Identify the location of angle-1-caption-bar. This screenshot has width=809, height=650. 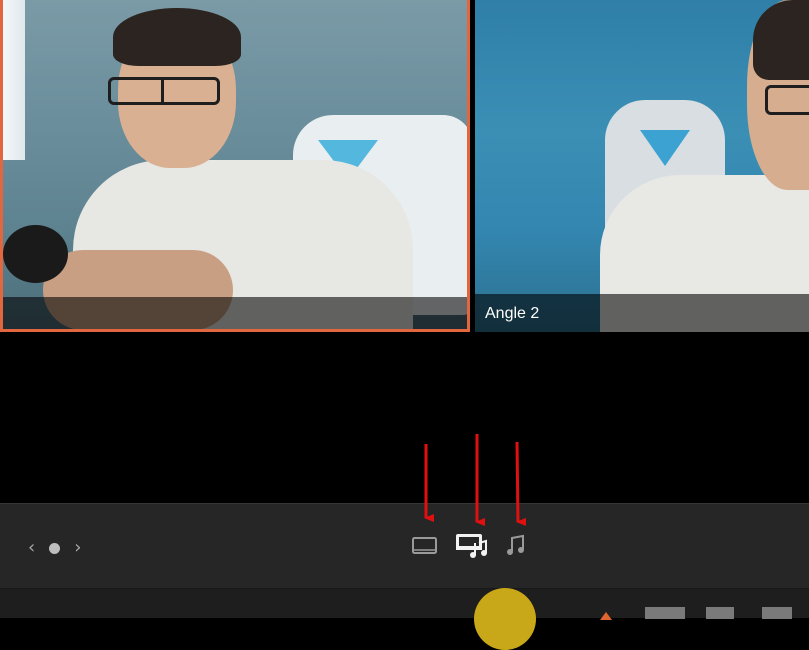
(235, 313).